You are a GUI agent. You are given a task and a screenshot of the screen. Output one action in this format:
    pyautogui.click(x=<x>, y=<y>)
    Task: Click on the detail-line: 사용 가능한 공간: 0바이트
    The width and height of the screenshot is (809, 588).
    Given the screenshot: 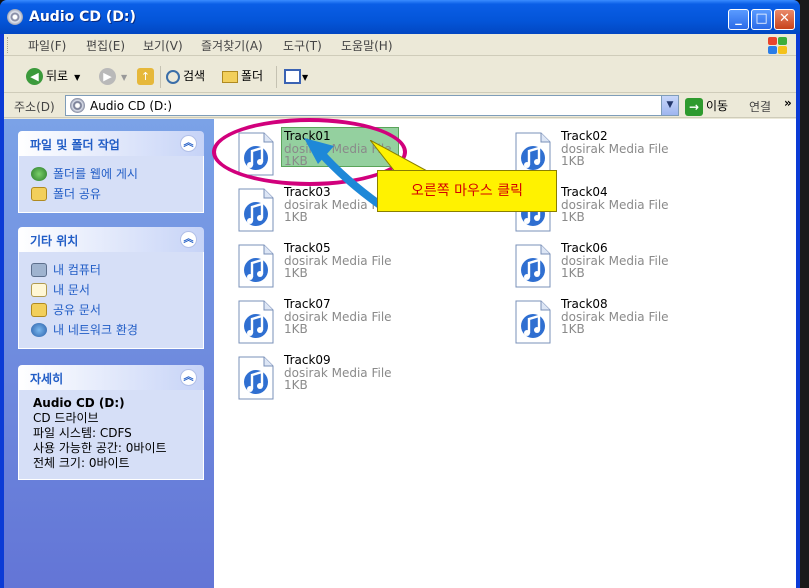 What is the action you would take?
    pyautogui.click(x=100, y=448)
    